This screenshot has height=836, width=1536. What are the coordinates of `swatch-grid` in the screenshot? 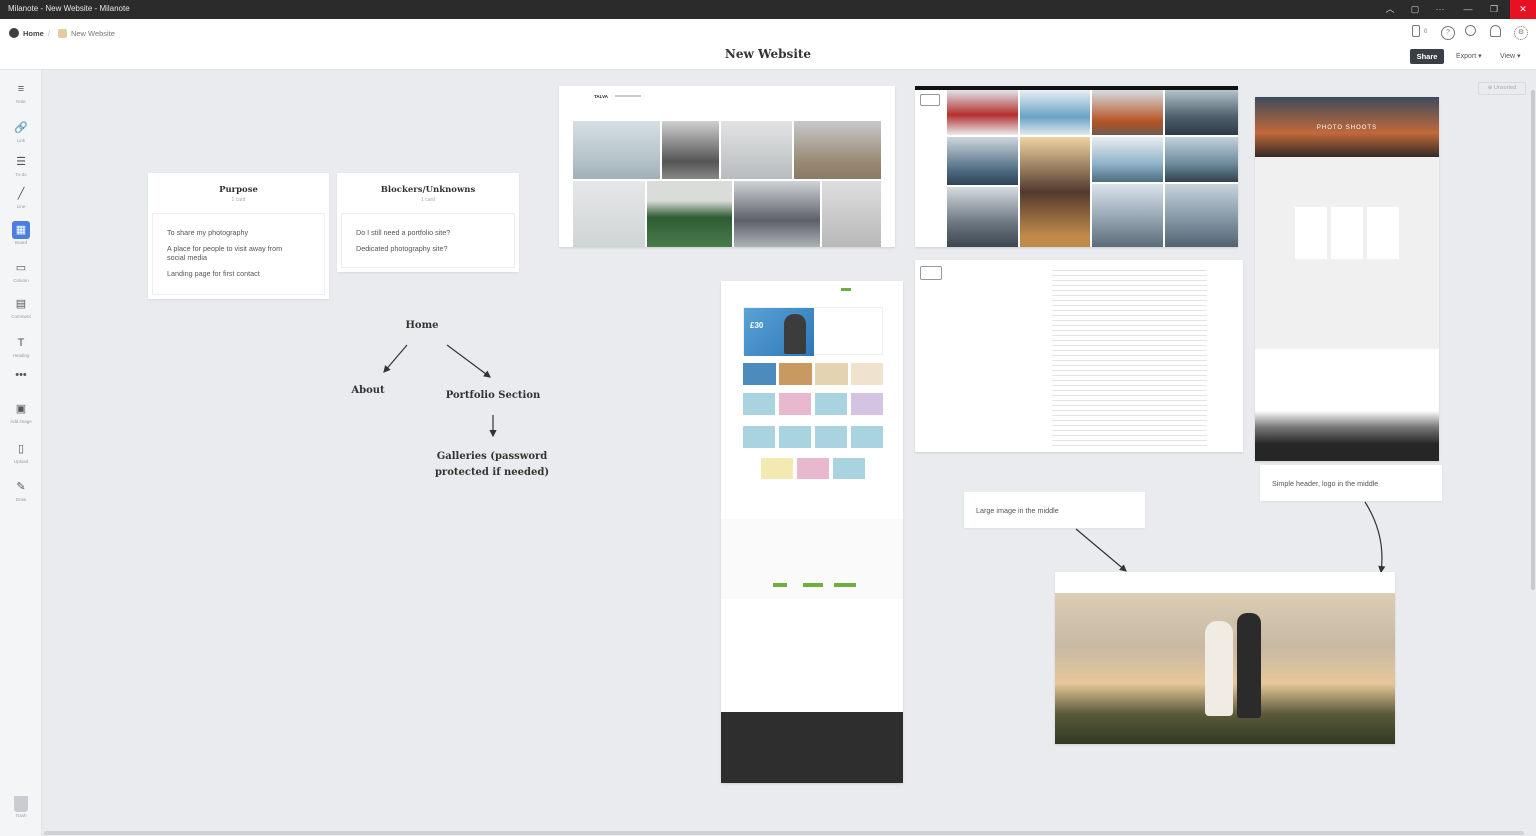 It's located at (813, 436).